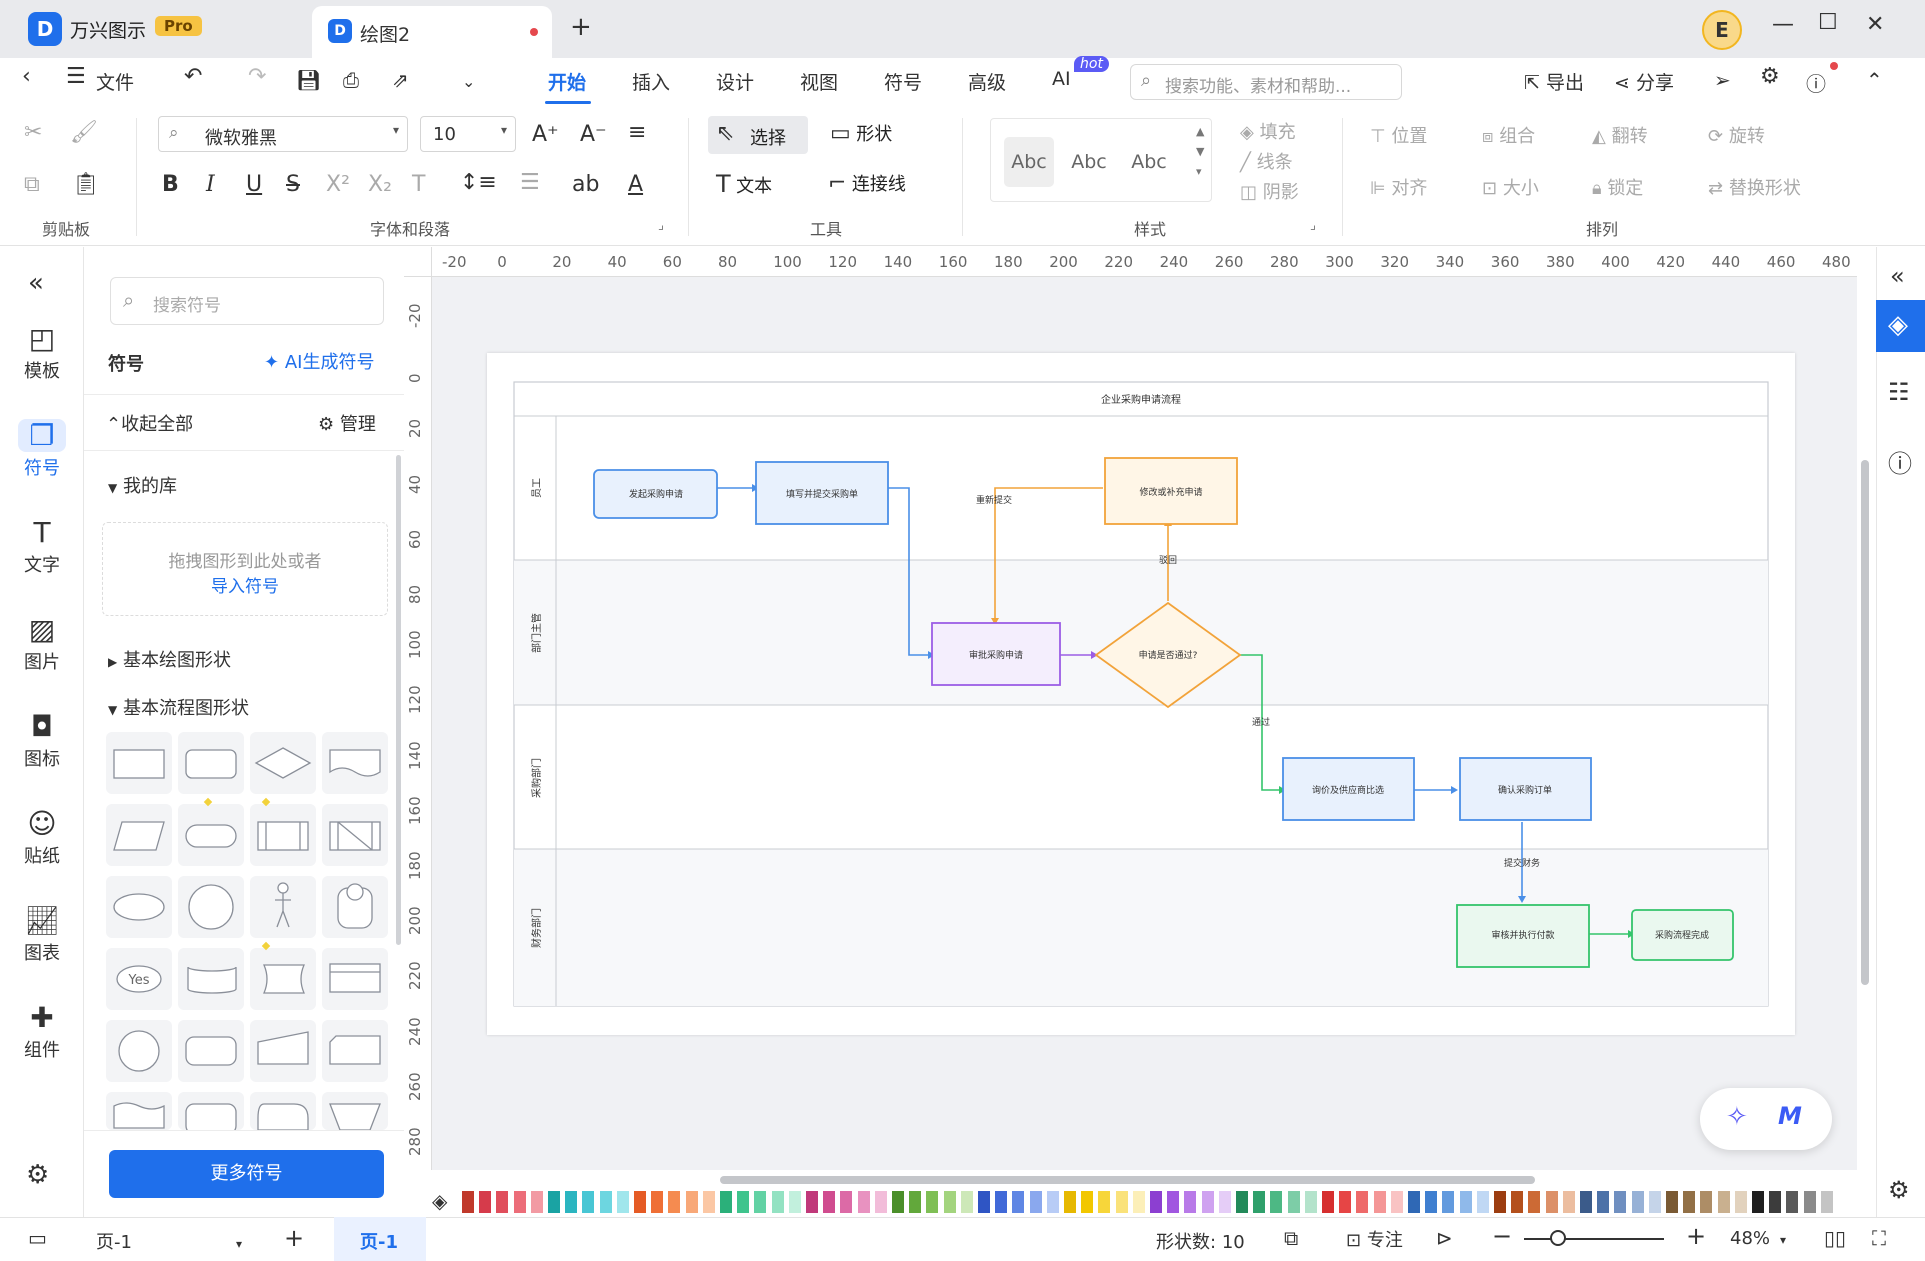  Describe the element at coordinates (1879, 1238) in the screenshot. I see `fit-page-icon: ⛶` at that location.